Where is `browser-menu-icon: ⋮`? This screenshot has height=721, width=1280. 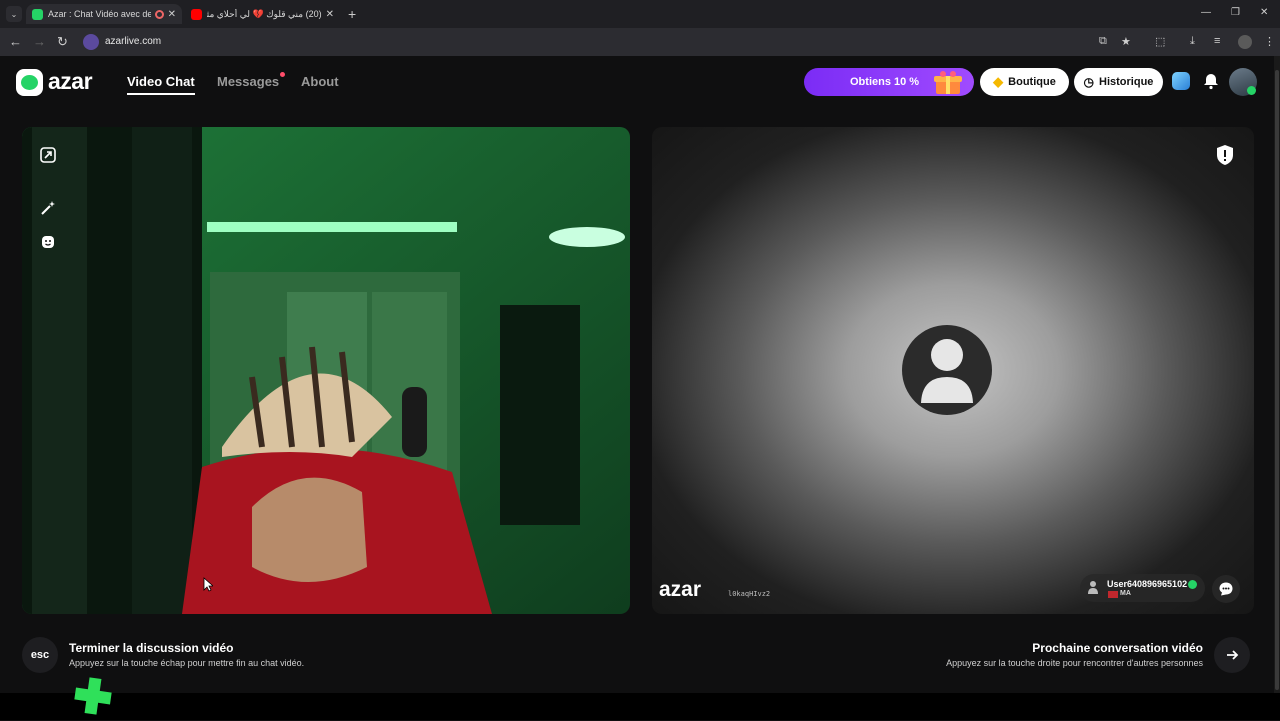
browser-menu-icon: ⋮ is located at coordinates (1269, 41).